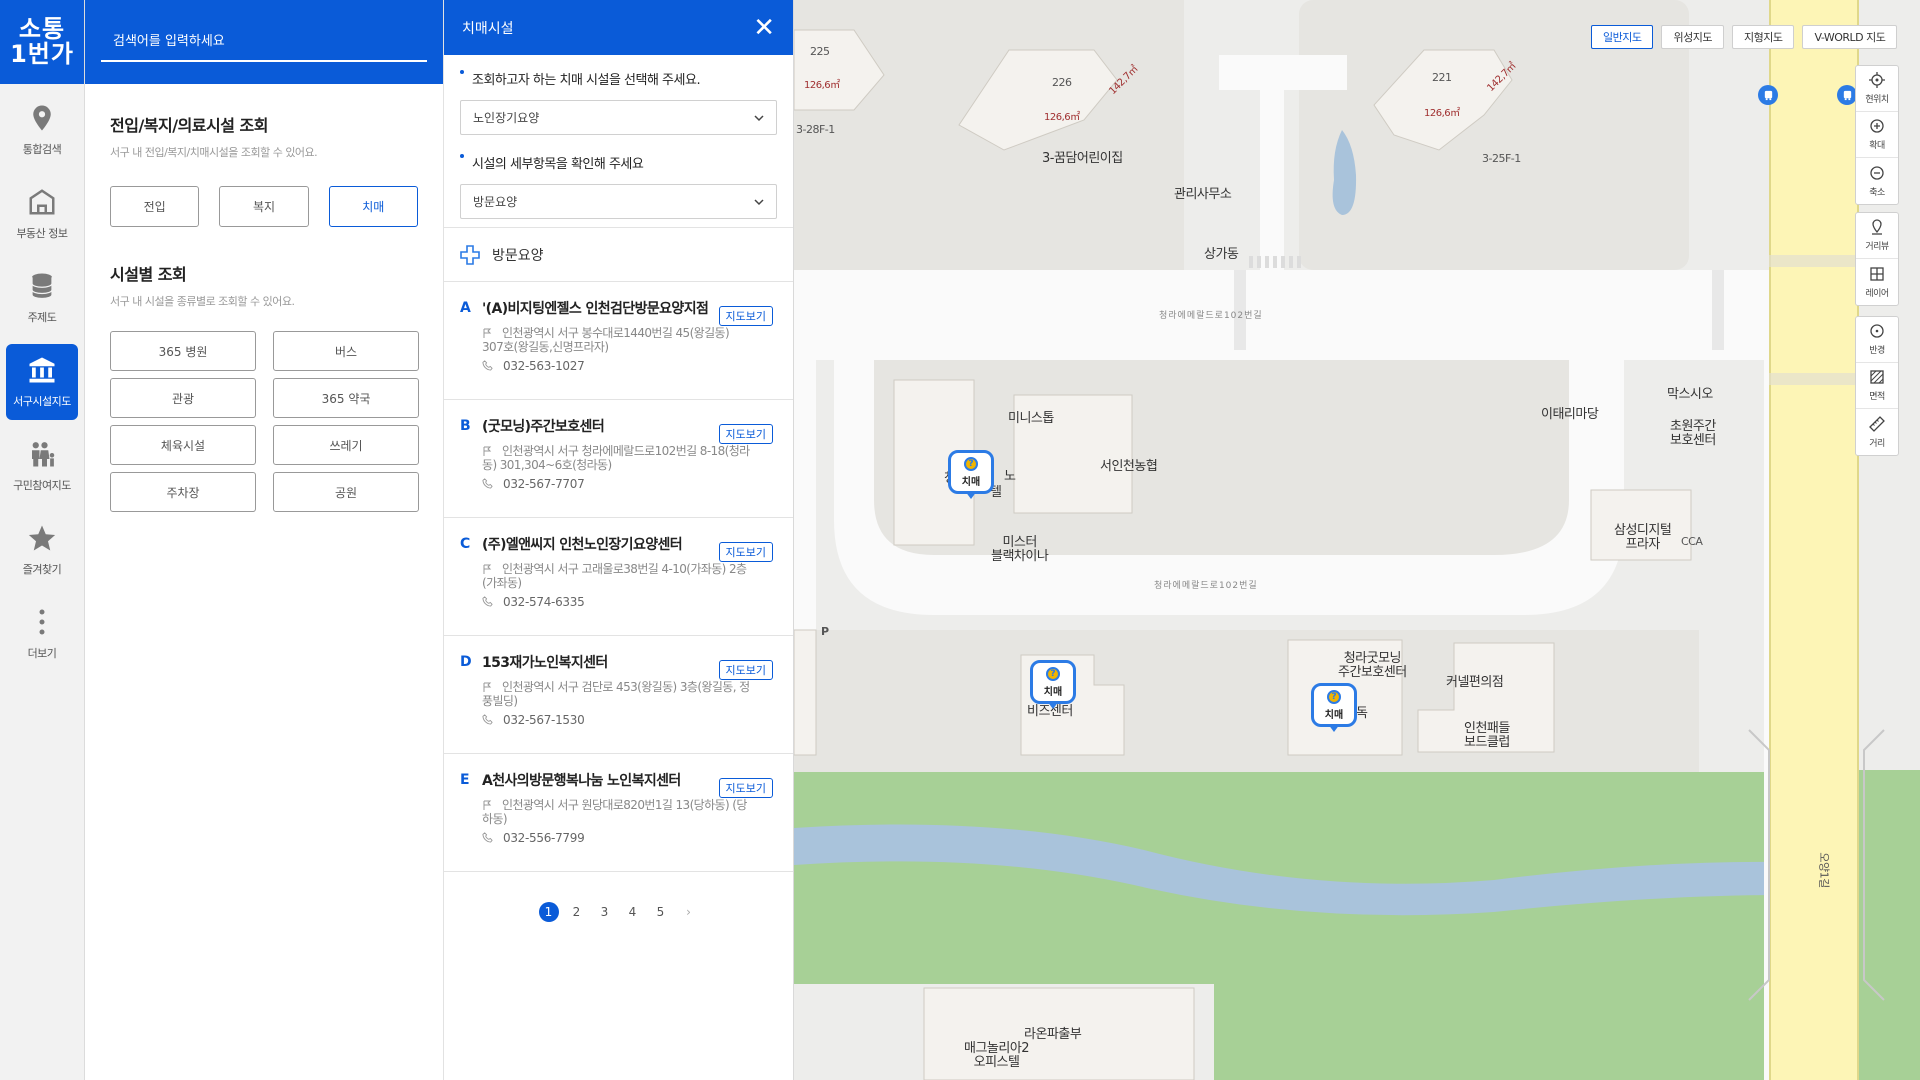 The image size is (1920, 1080). What do you see at coordinates (346, 445) in the screenshot?
I see `waste-button: 쓰레기` at bounding box center [346, 445].